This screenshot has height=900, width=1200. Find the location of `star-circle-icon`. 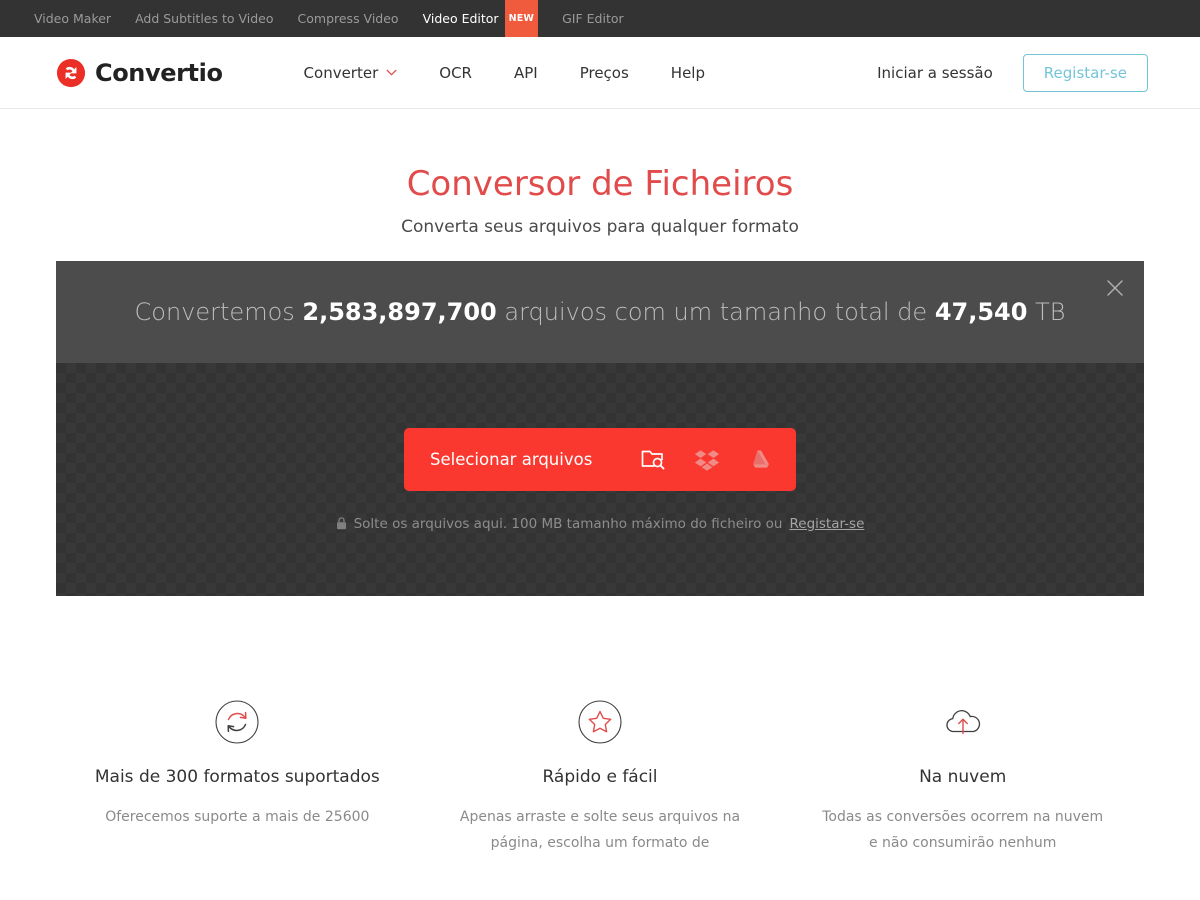

star-circle-icon is located at coordinates (600, 722).